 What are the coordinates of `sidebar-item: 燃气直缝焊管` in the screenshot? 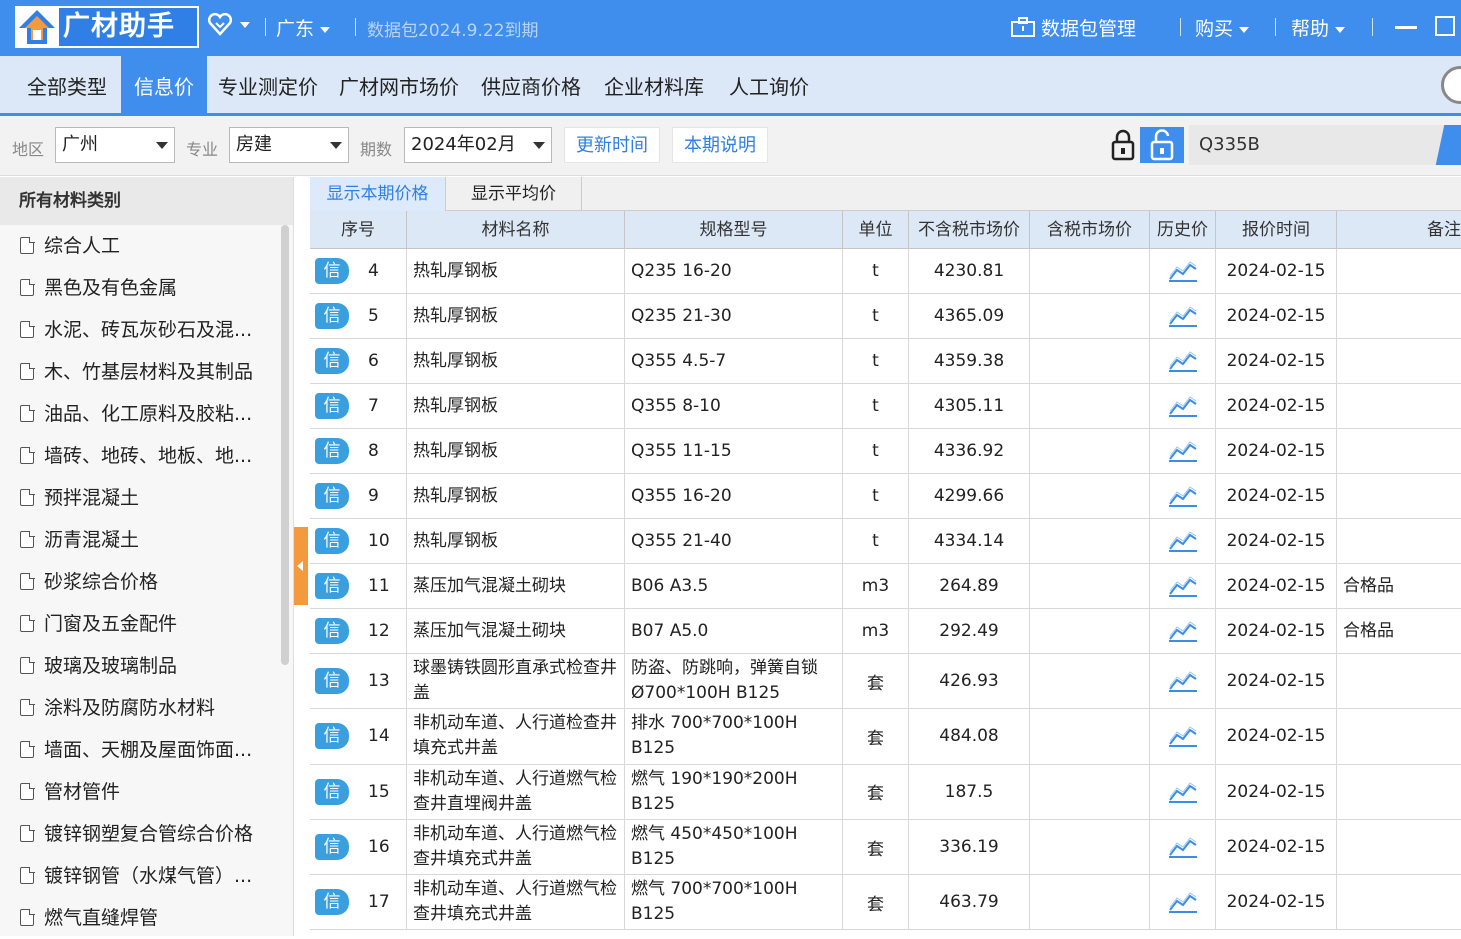 It's located at (139, 918).